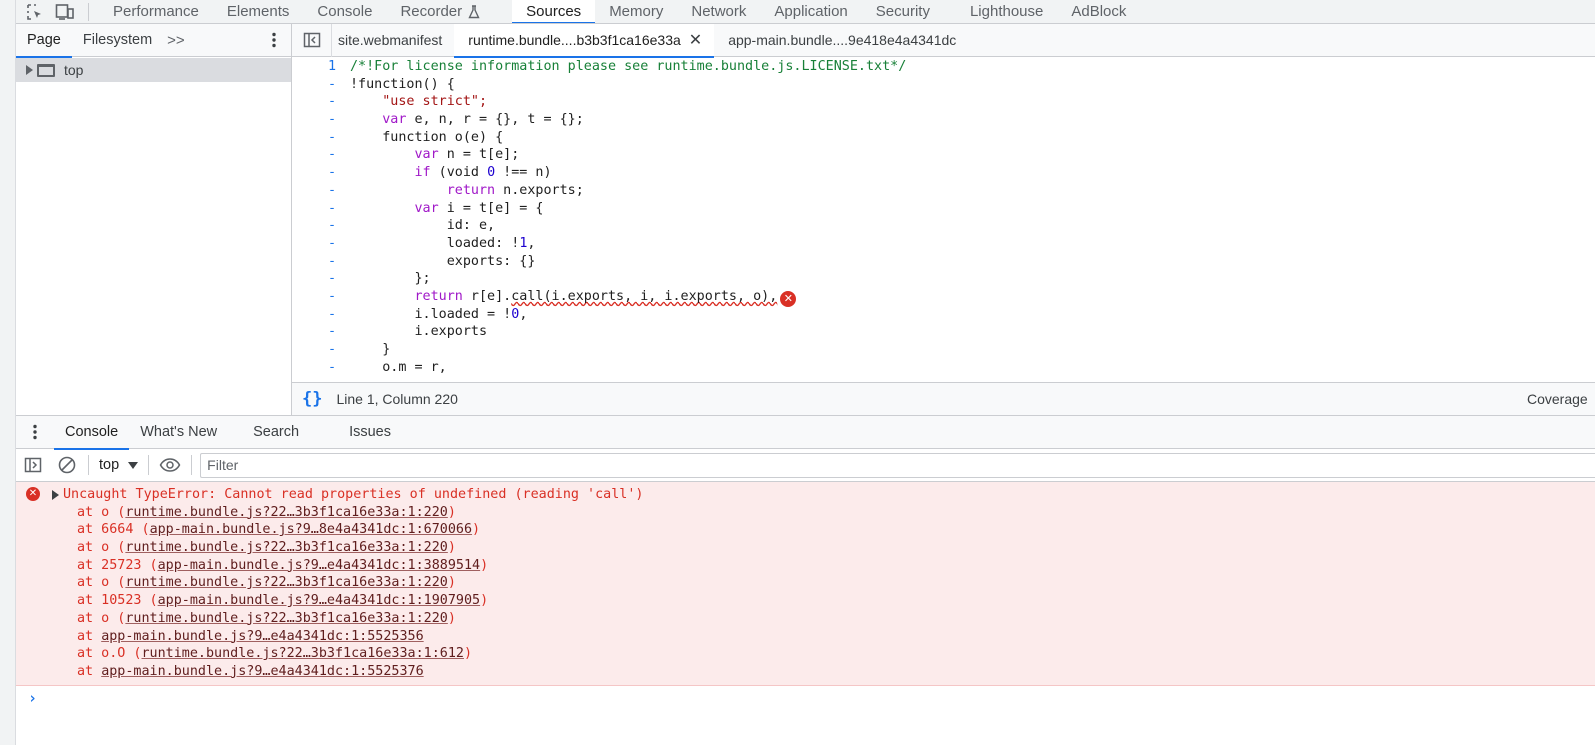 The width and height of the screenshot is (1595, 745). I want to click on code-token: }, so click(386, 349).